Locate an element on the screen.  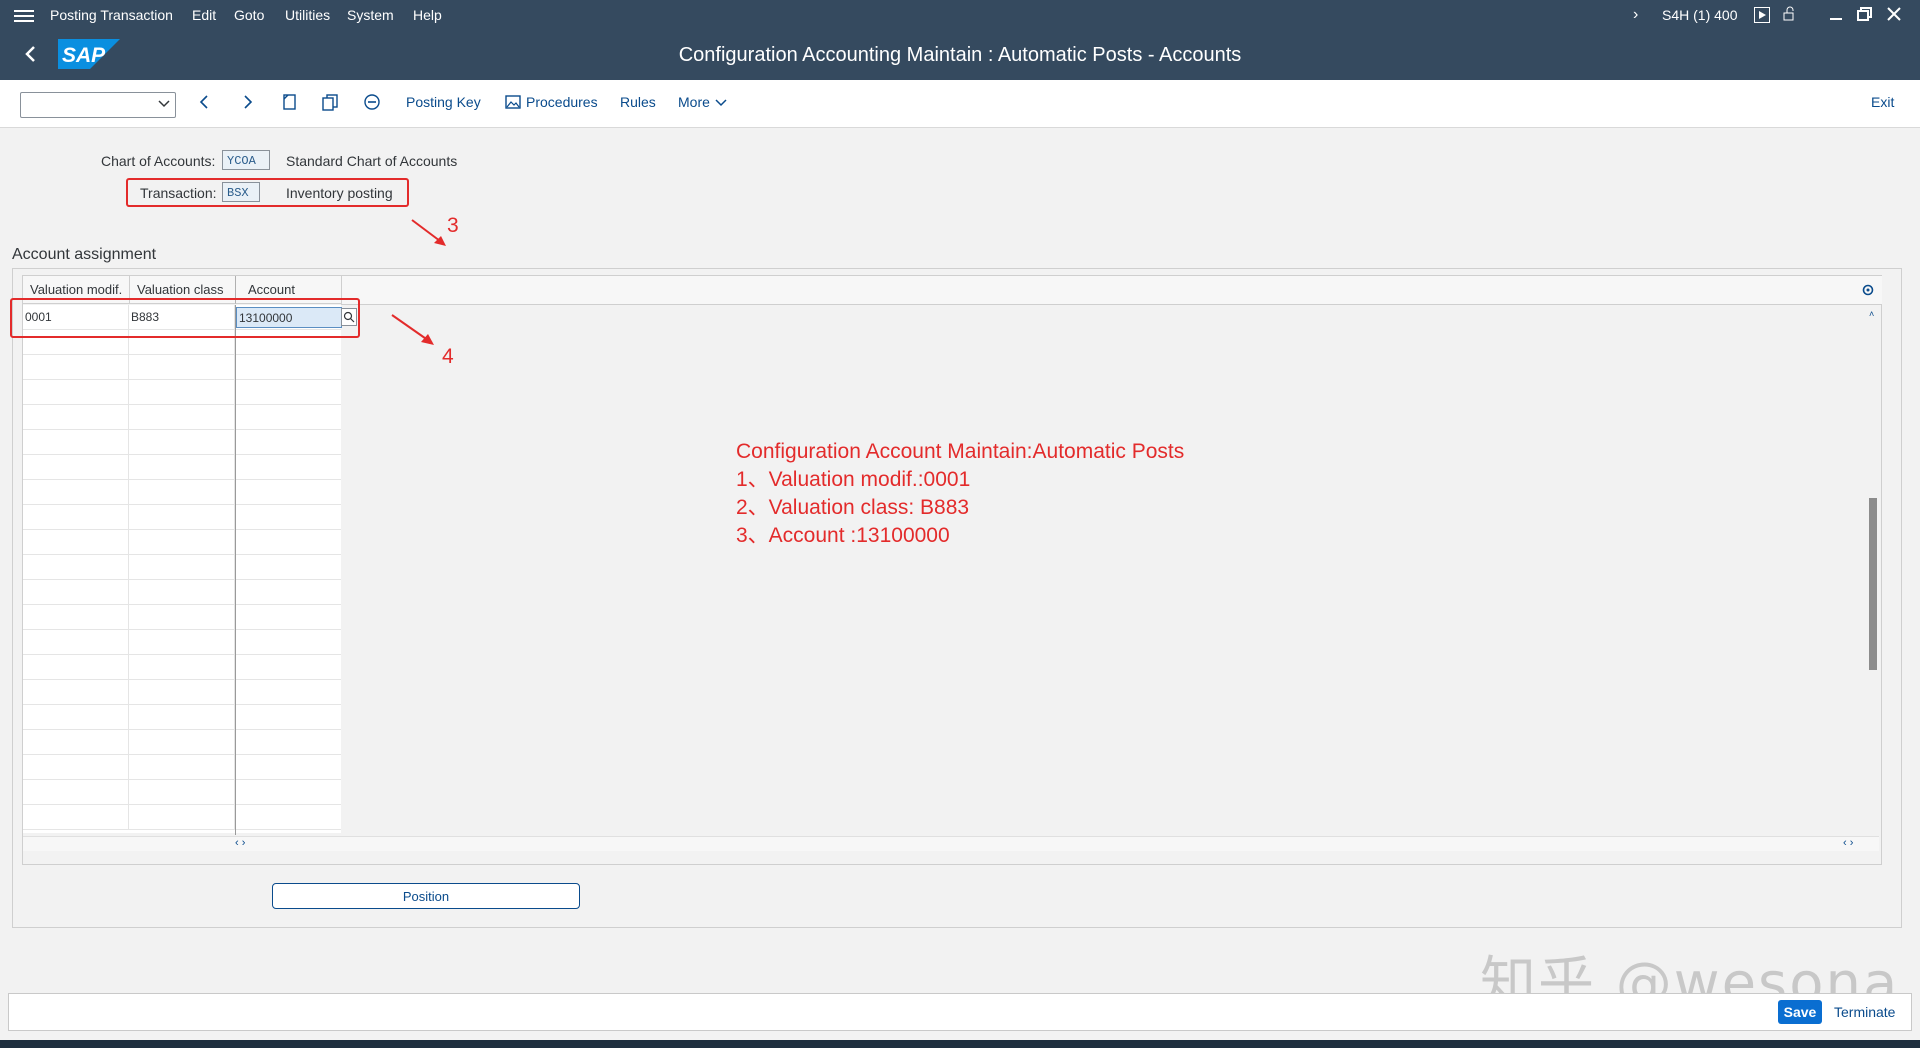
table-settings-icon is located at coordinates (1868, 292).